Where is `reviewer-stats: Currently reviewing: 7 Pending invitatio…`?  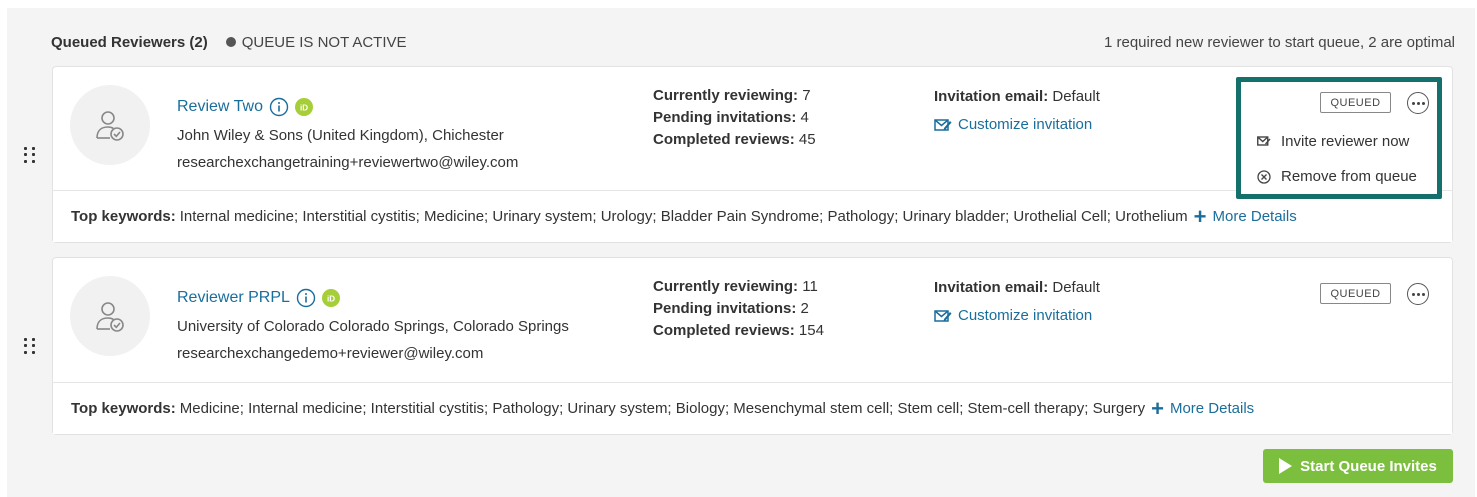
reviewer-stats: Currently reviewing: 7 Pending invitatio… is located at coordinates (734, 117).